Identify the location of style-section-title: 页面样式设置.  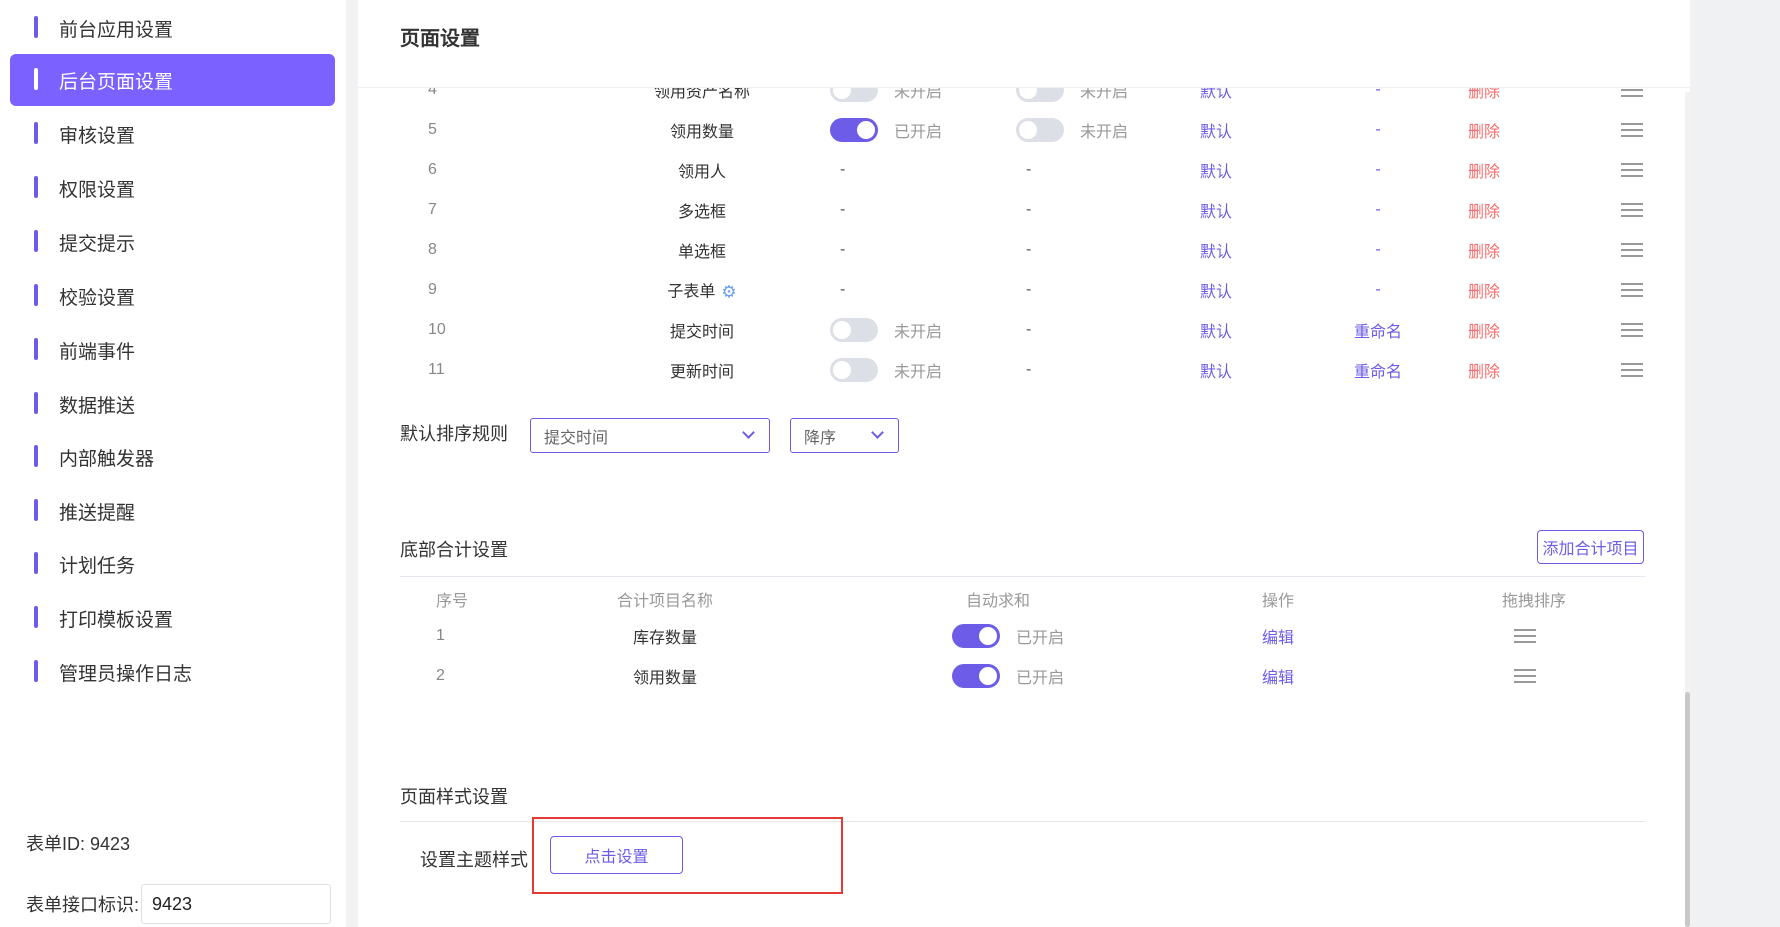
(454, 797).